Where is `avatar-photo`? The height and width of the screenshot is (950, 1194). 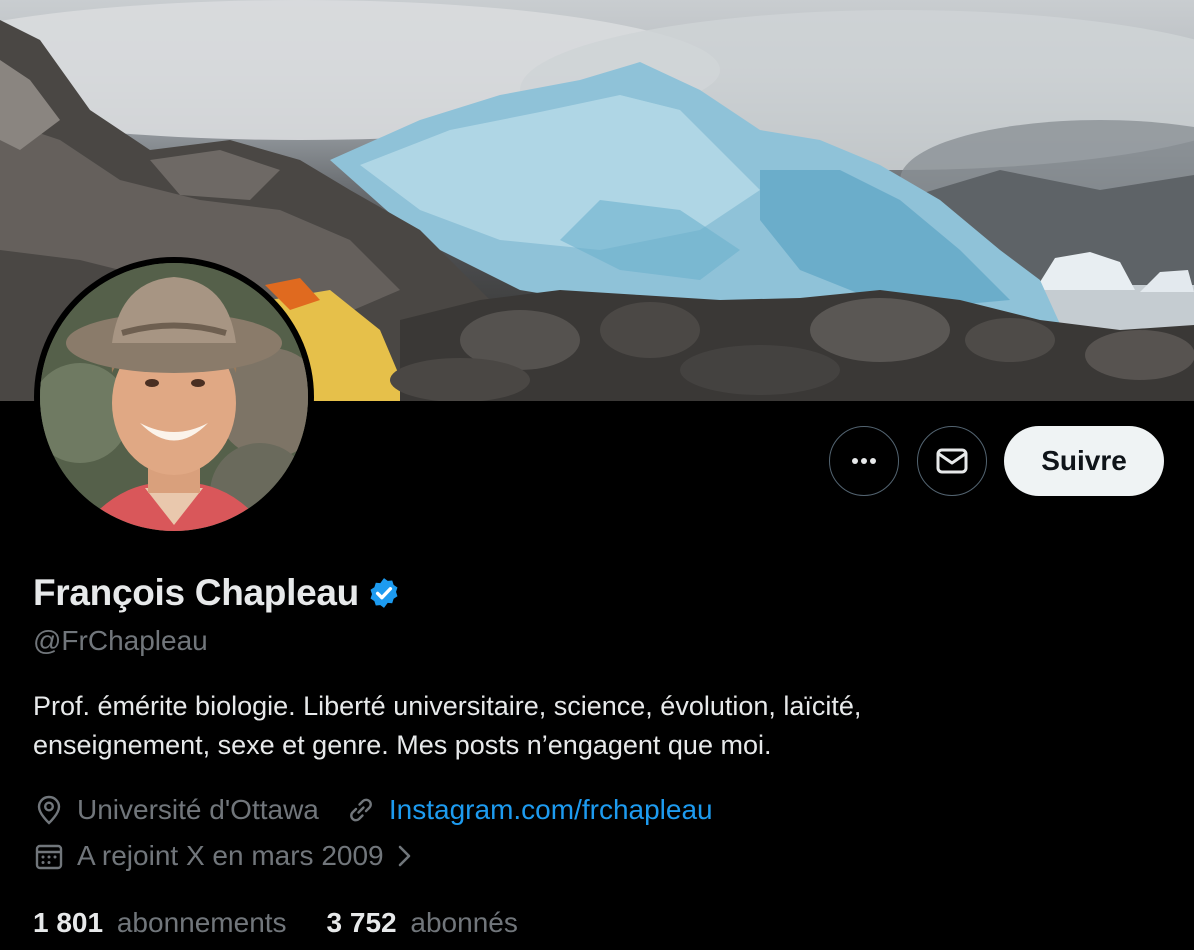 avatar-photo is located at coordinates (174, 397).